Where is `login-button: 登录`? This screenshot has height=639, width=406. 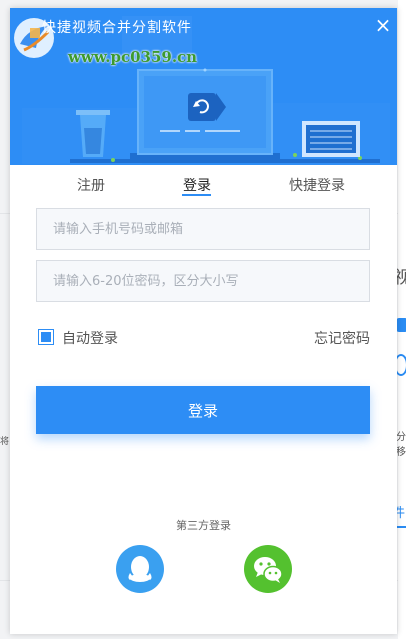 login-button: 登录 is located at coordinates (203, 410).